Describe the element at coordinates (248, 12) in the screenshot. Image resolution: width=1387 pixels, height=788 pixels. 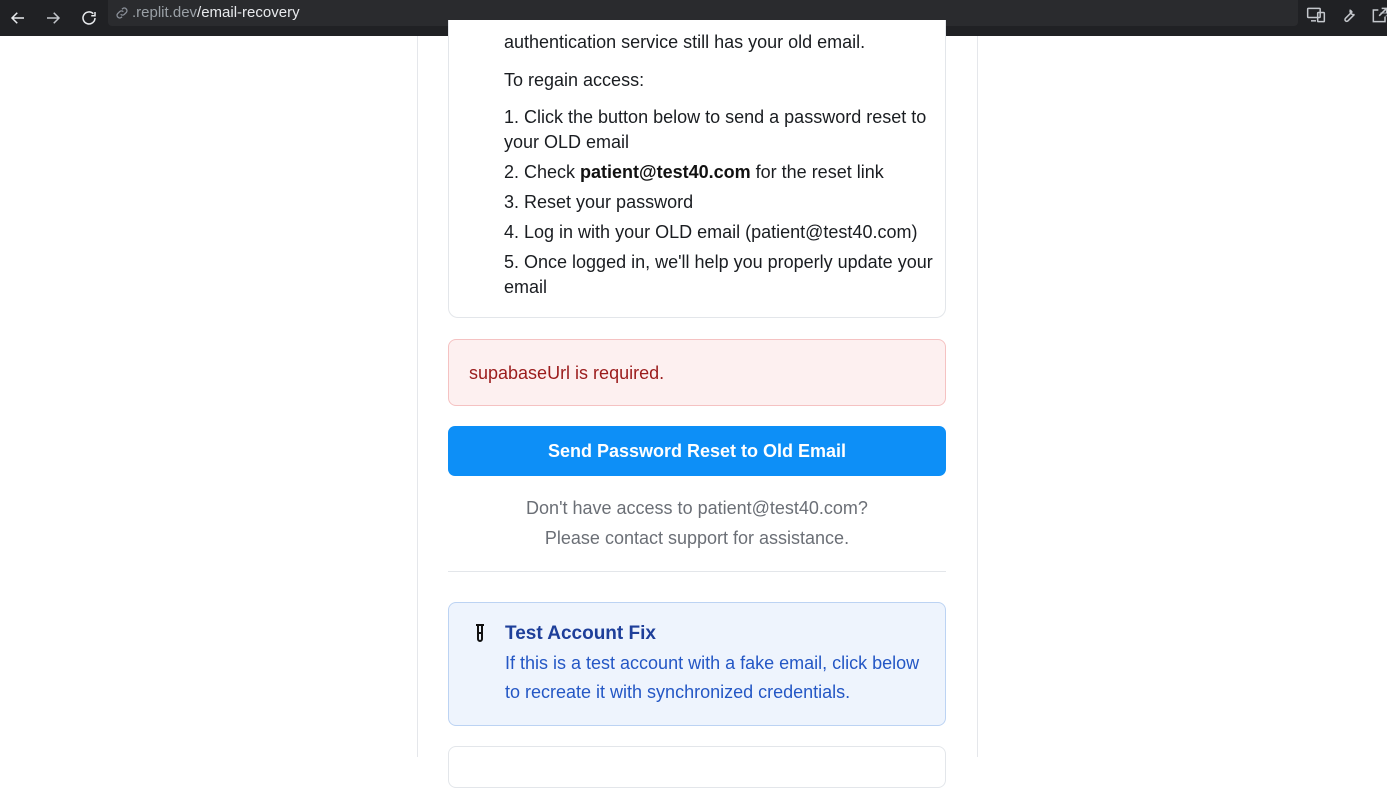
I see `url-path: /email-recovery` at that location.